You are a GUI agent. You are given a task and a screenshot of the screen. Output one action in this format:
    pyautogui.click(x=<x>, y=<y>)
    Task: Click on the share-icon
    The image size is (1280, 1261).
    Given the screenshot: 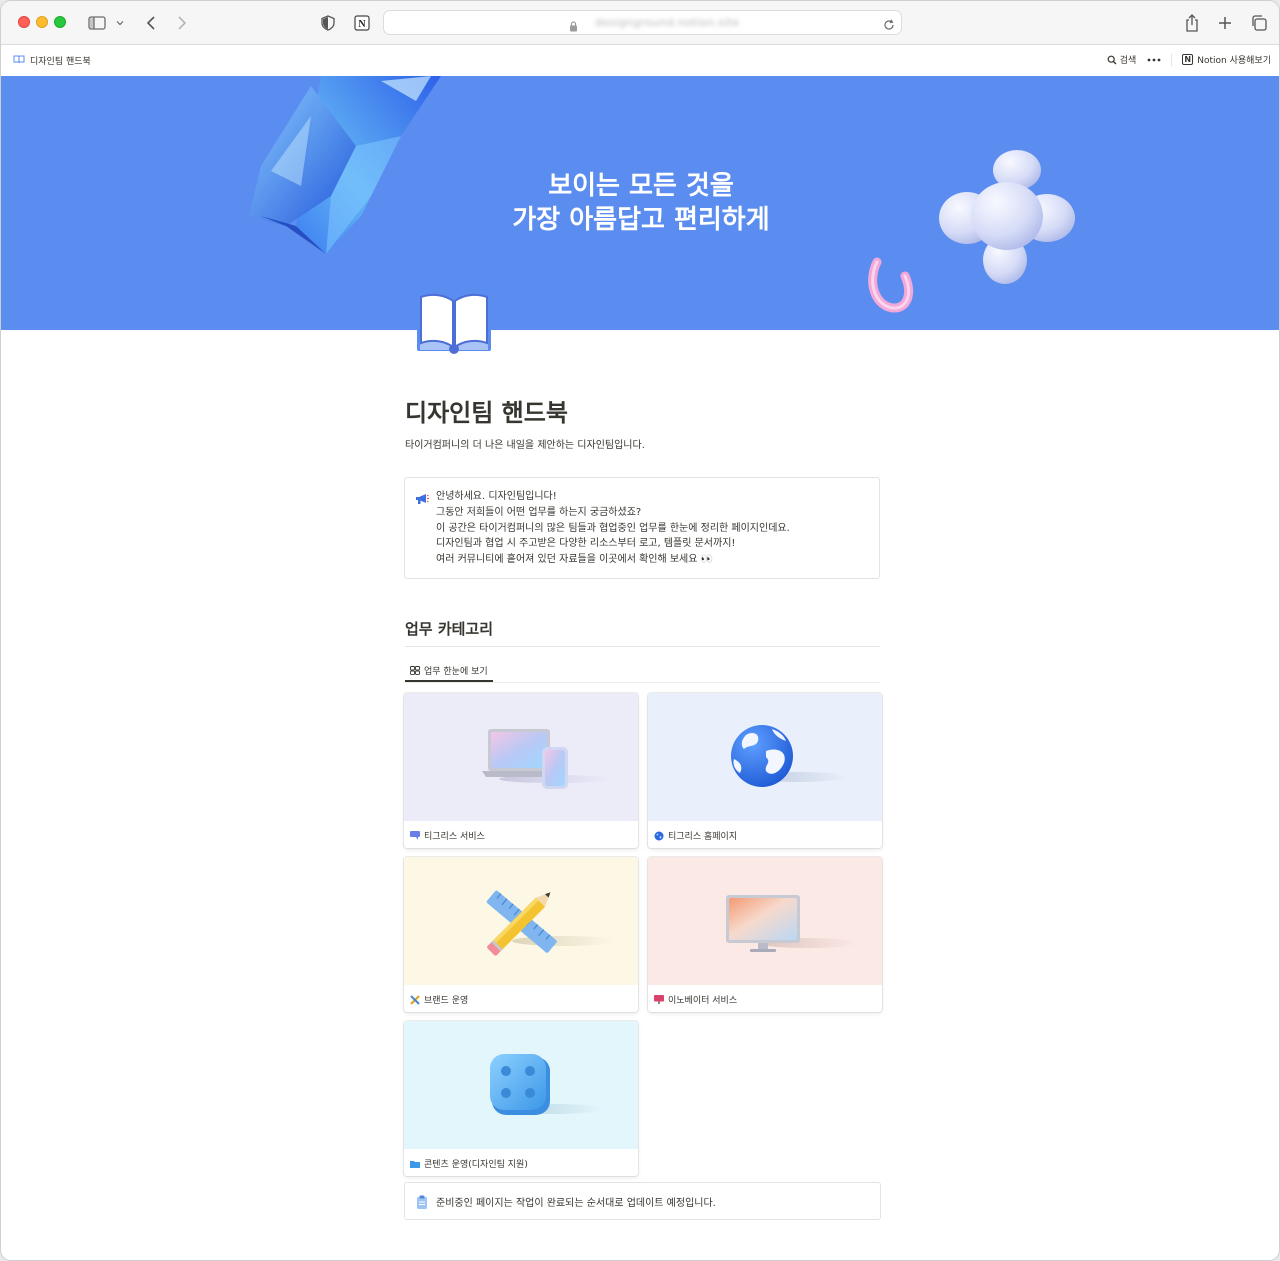 What is the action you would take?
    pyautogui.click(x=1192, y=23)
    